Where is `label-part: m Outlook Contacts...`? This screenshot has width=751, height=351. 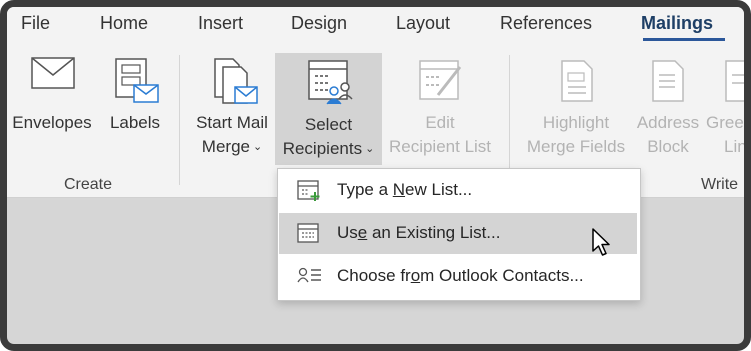 label-part: m Outlook Contacts... is located at coordinates (502, 275).